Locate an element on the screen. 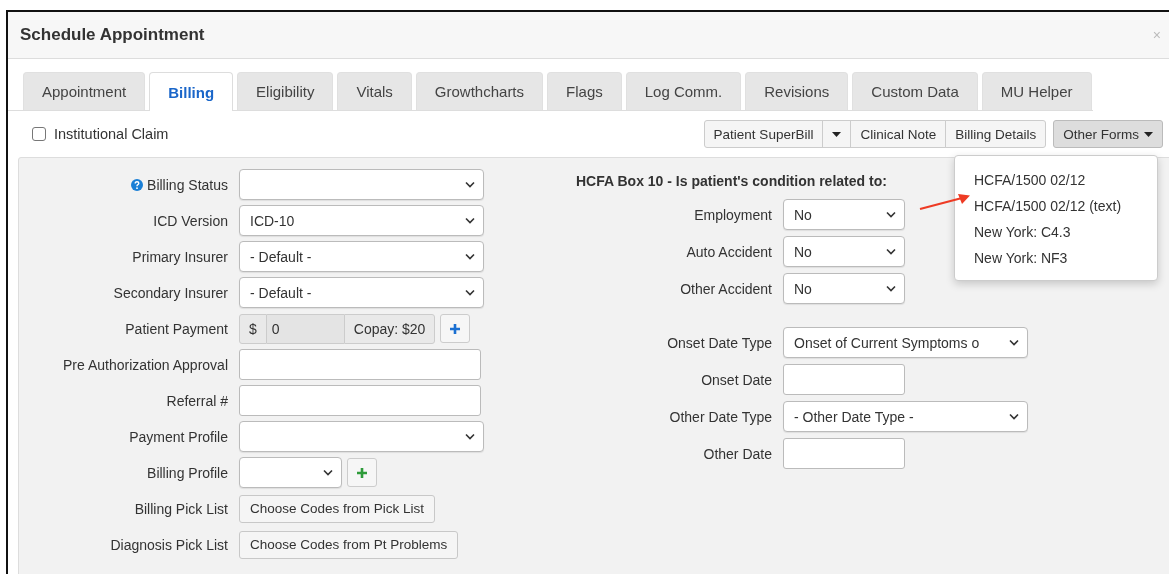 The image size is (1169, 574). field-label: Billing Profile is located at coordinates (187, 472).